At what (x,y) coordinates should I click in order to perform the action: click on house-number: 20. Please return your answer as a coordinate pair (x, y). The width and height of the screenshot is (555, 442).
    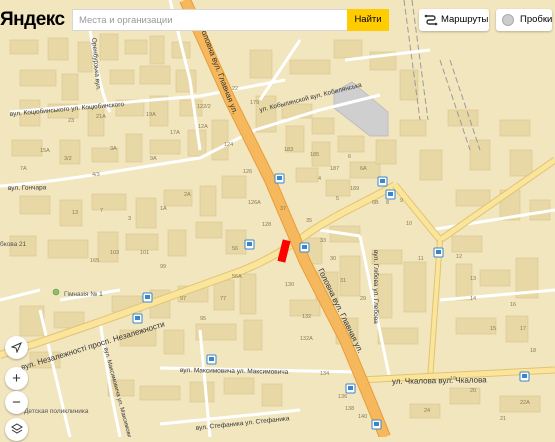
    Looking at the image, I should click on (473, 391).